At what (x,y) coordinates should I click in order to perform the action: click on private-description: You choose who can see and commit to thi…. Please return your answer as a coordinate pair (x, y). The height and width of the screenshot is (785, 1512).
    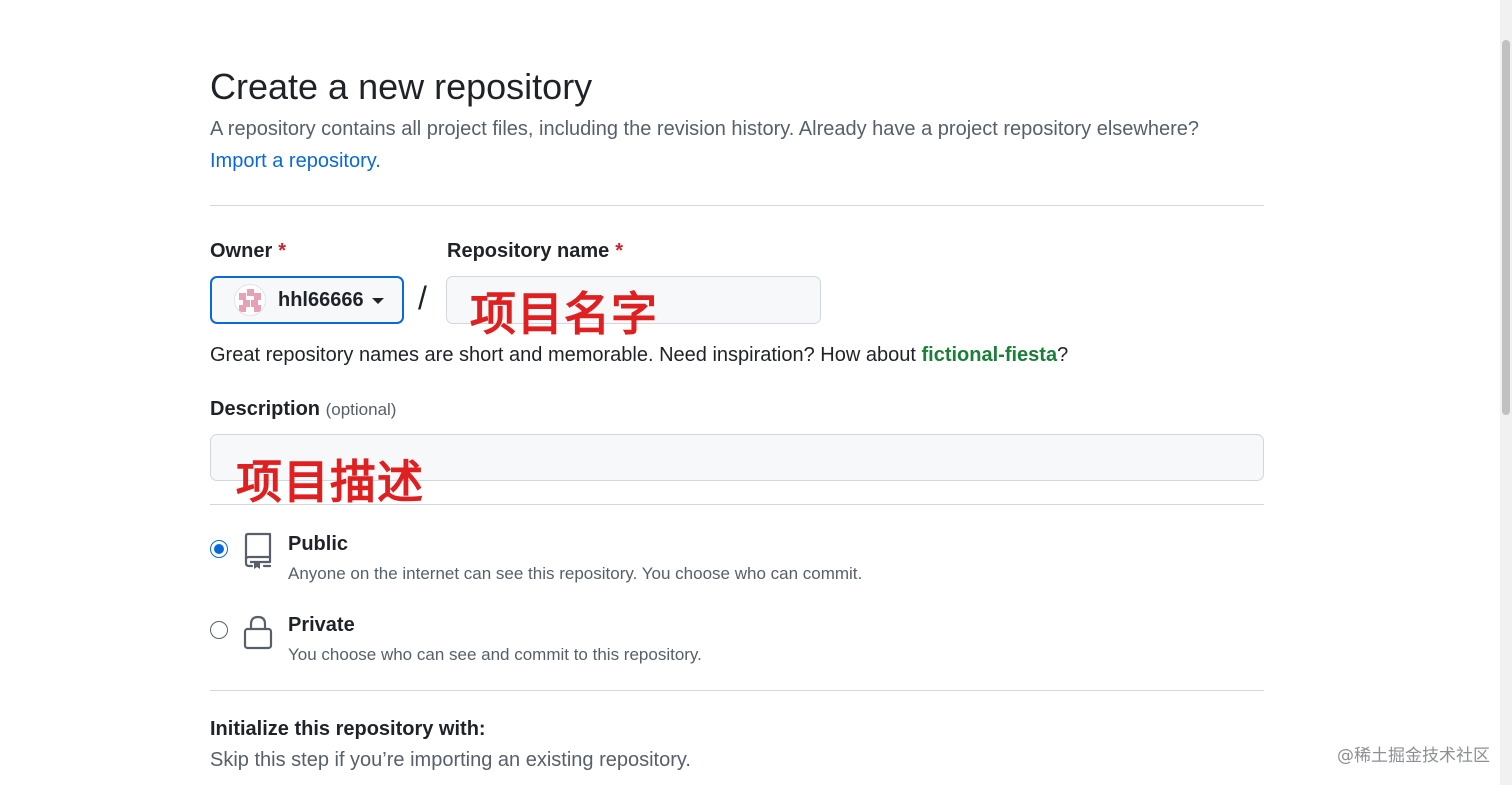
    Looking at the image, I should click on (495, 654).